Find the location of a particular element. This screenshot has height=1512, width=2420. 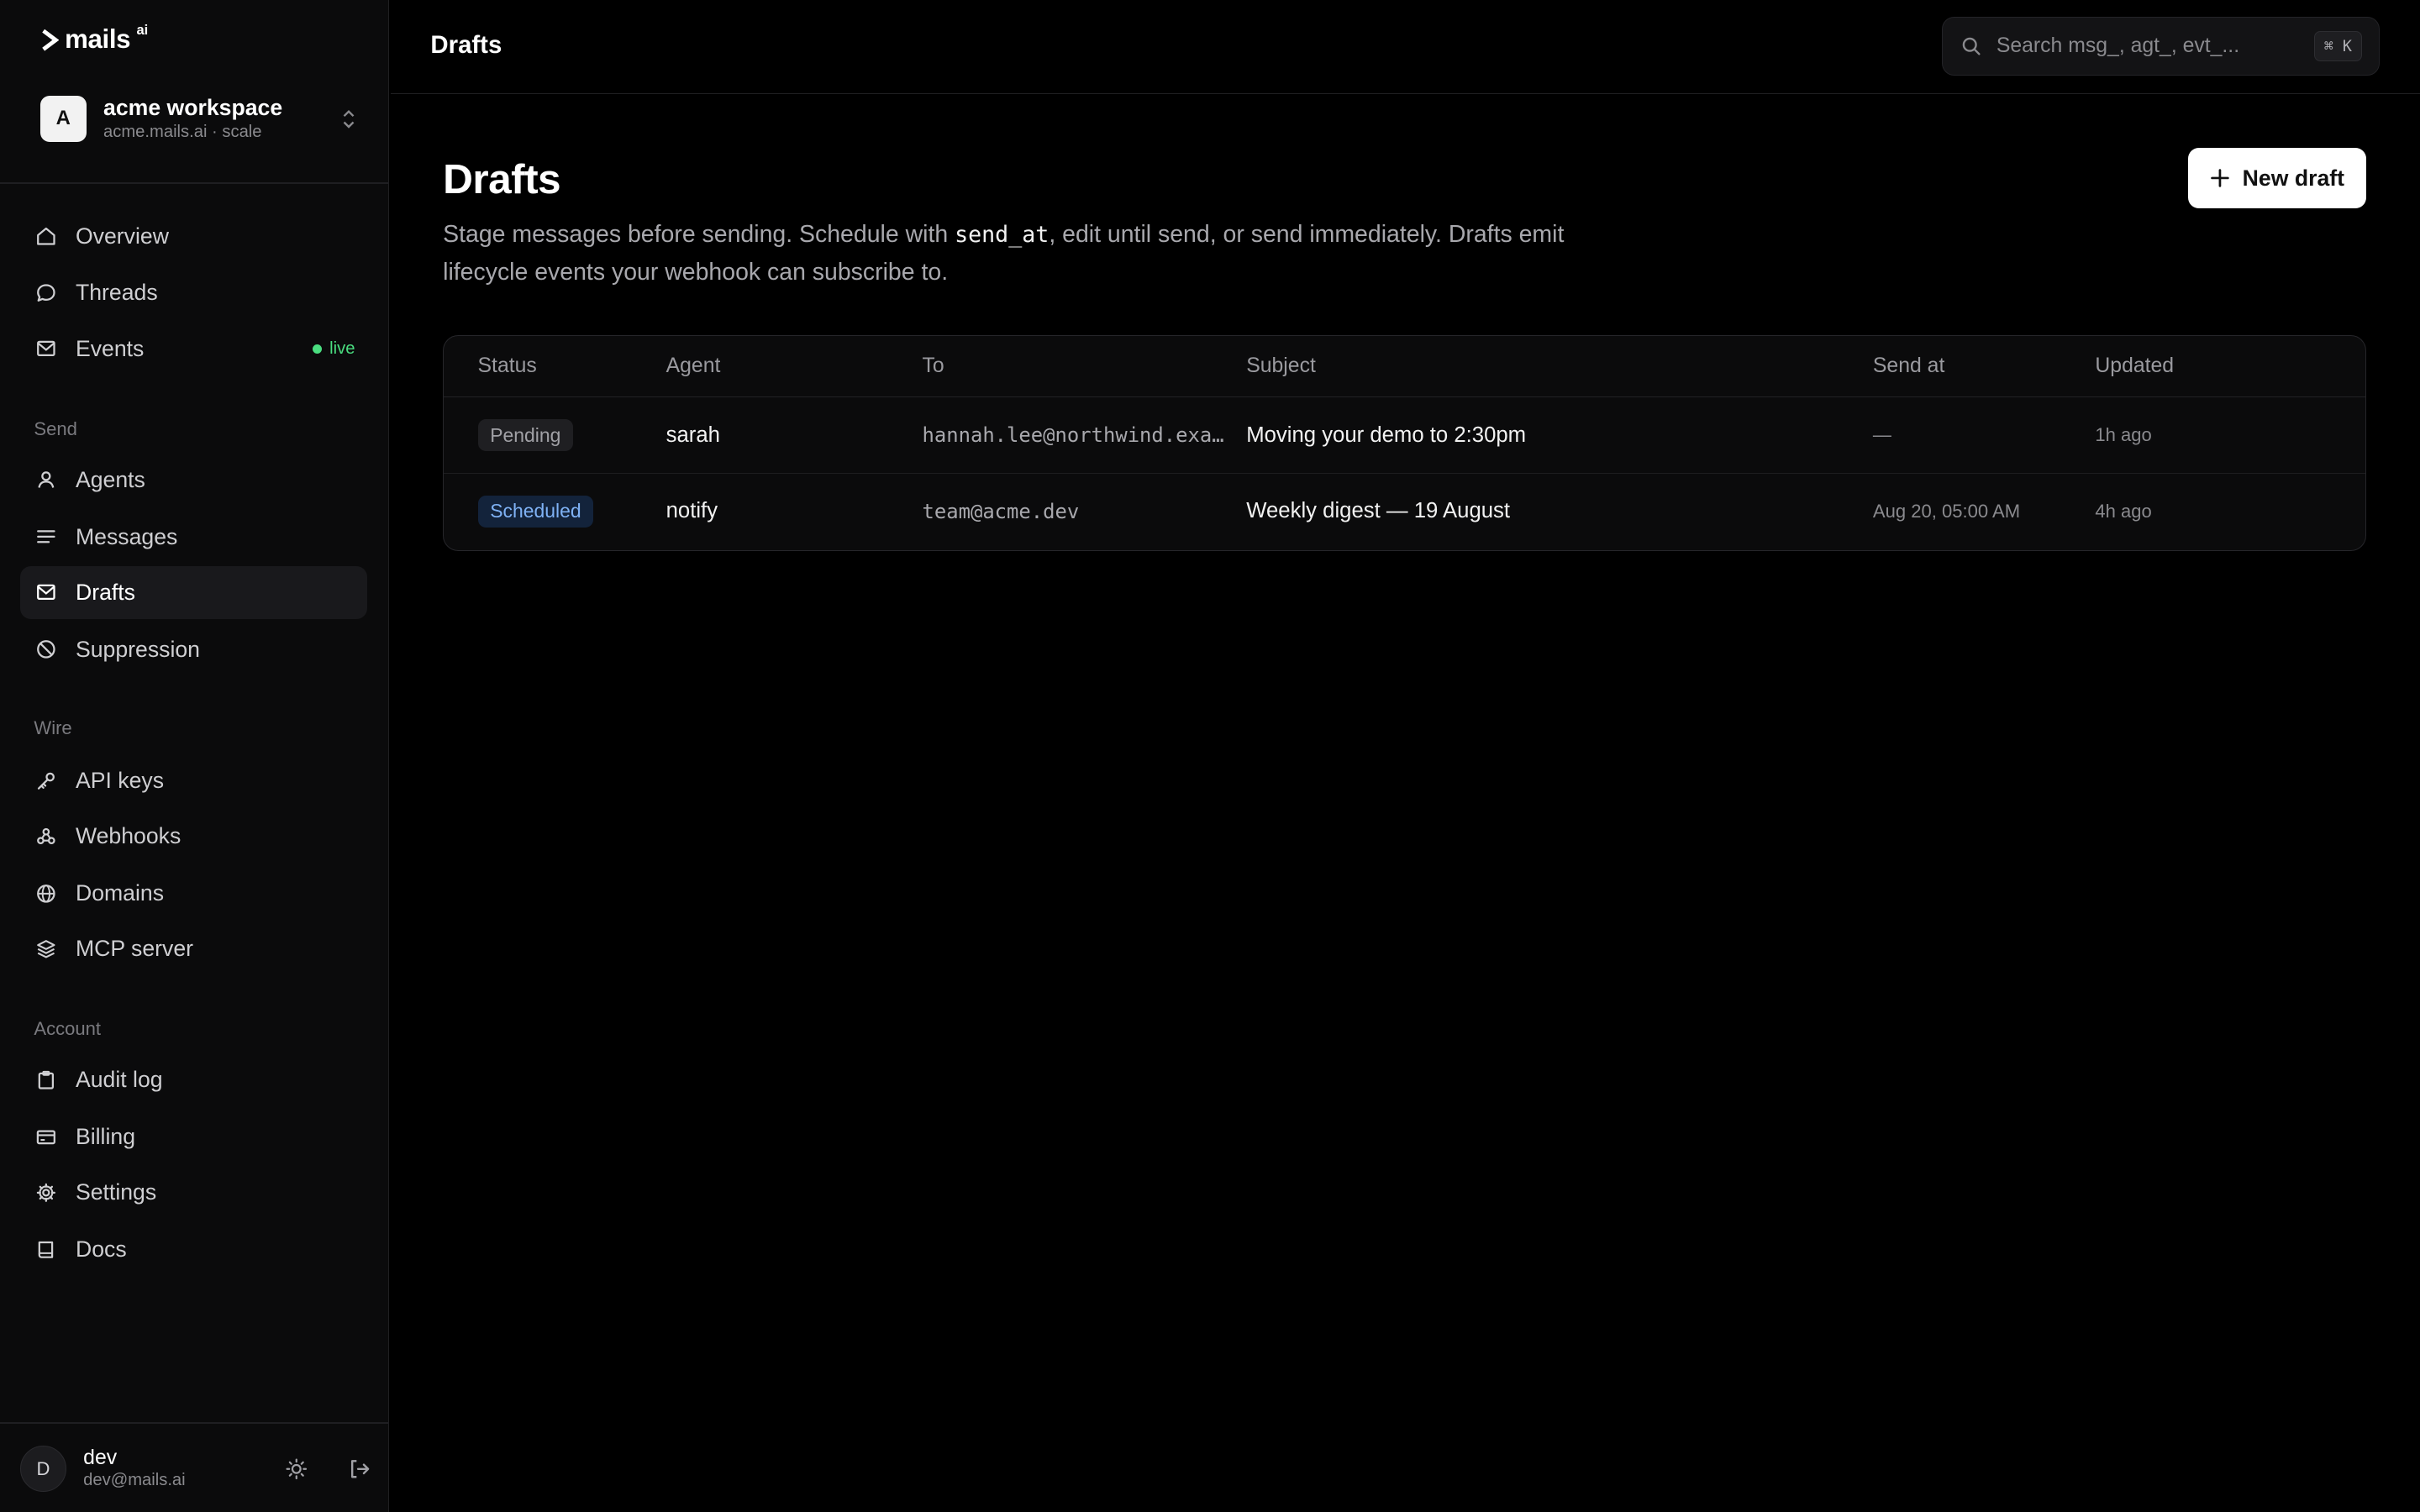

page-title: Drafts is located at coordinates (502, 178).